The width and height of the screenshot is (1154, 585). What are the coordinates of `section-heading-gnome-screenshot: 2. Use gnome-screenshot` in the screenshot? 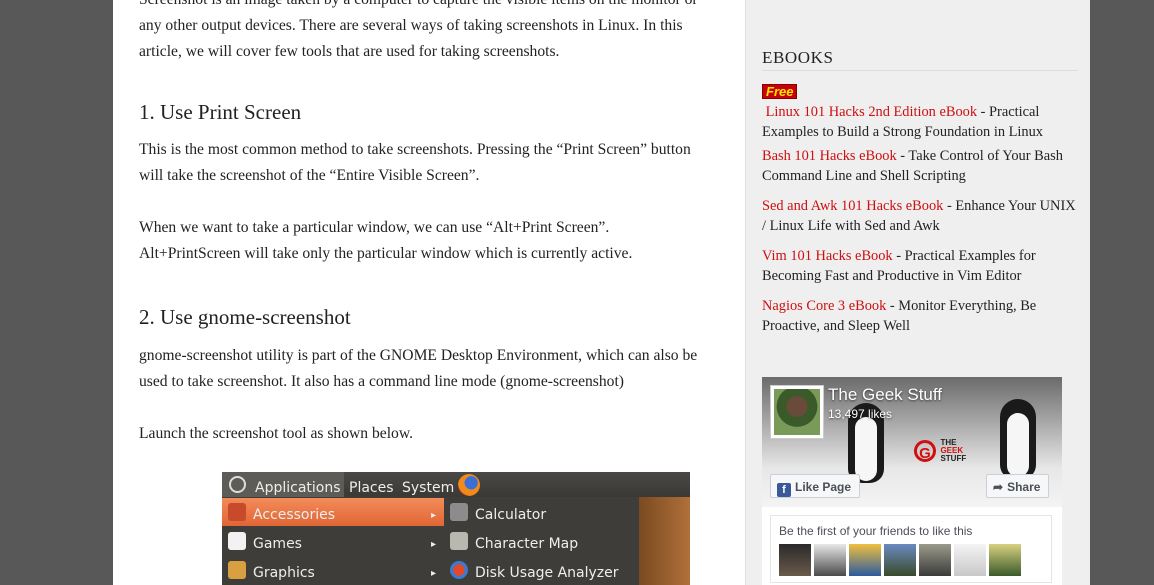 It's located at (245, 317).